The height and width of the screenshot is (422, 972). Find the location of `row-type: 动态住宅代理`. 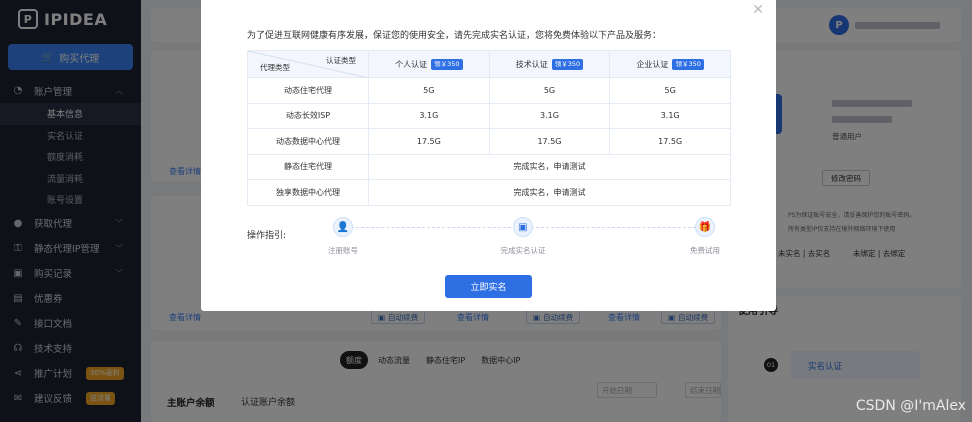

row-type: 动态住宅代理 is located at coordinates (308, 90).